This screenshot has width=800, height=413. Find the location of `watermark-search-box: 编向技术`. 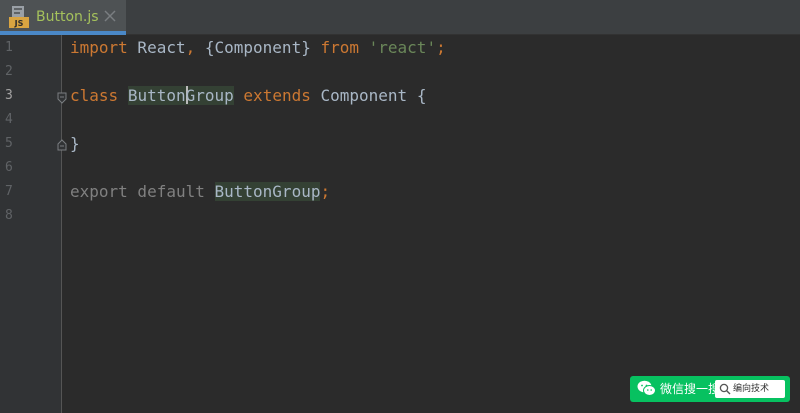

watermark-search-box: 编向技术 is located at coordinates (750, 389).